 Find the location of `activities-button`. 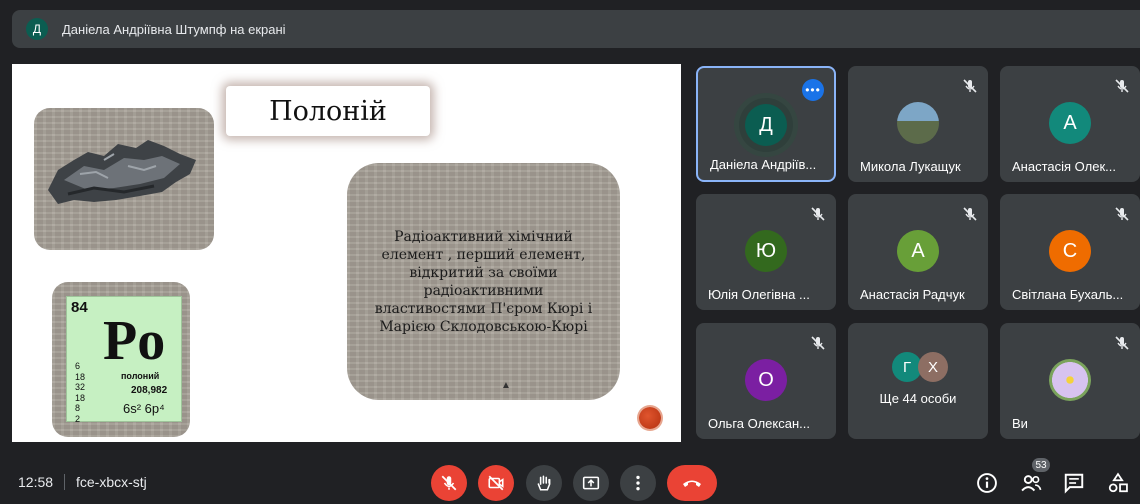

activities-button is located at coordinates (1118, 483).